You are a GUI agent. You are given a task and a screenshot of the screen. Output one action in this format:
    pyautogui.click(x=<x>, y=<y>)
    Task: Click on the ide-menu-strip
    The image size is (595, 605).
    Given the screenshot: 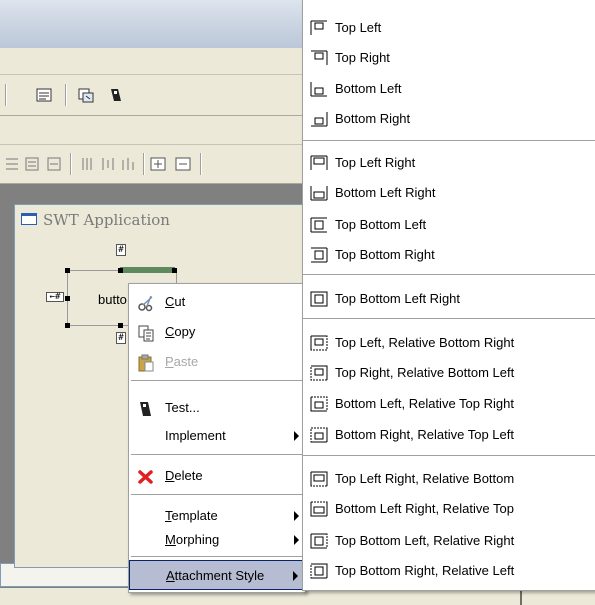 What is the action you would take?
    pyautogui.click(x=152, y=61)
    